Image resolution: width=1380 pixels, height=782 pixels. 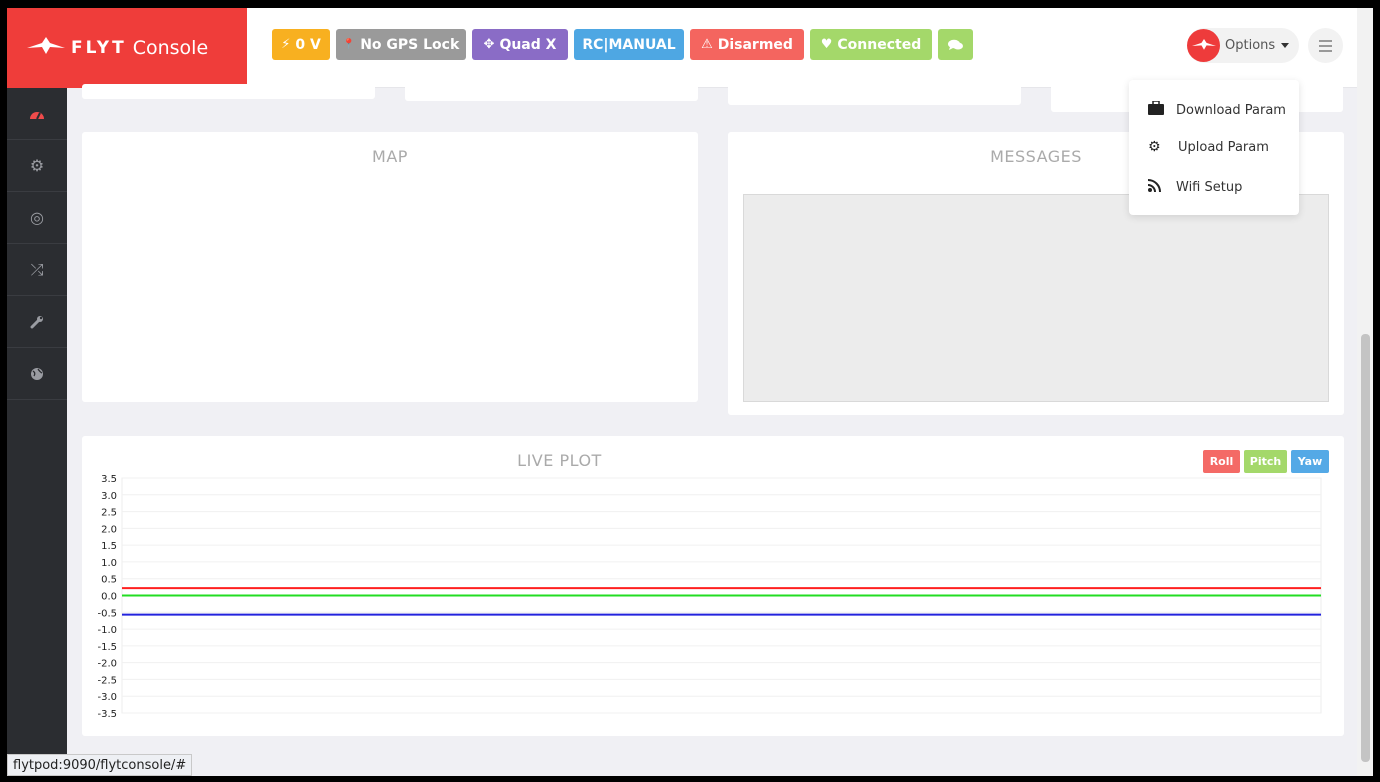 What do you see at coordinates (1162, 109) in the screenshot?
I see `briefcase-icon` at bounding box center [1162, 109].